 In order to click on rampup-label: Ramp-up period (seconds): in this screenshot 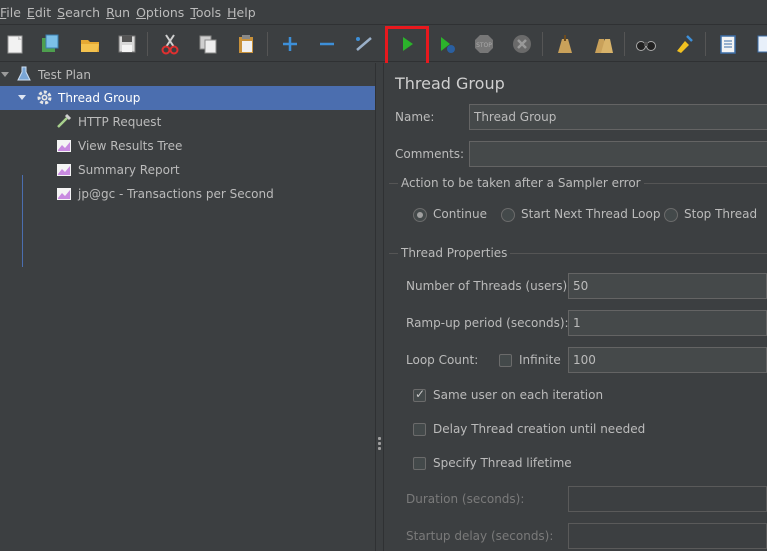, I will do `click(487, 323)`.